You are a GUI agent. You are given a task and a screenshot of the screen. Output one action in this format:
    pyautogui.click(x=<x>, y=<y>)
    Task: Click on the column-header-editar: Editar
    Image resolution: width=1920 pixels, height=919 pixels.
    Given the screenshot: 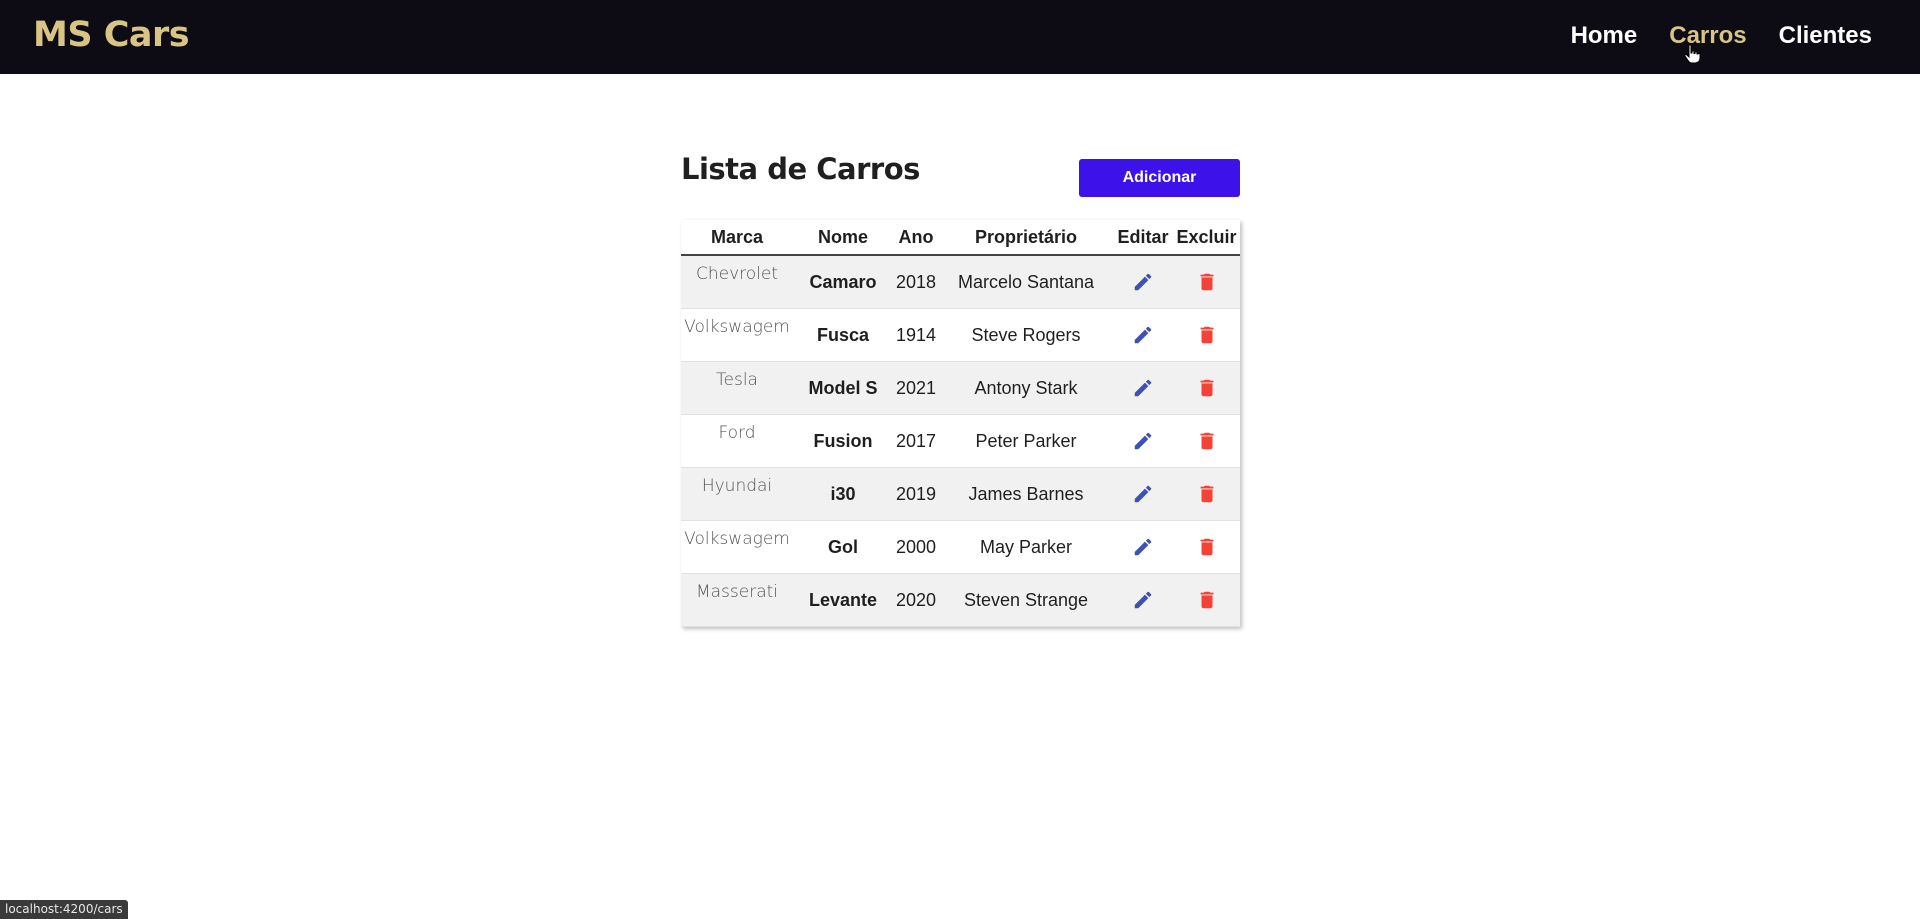 What is the action you would take?
    pyautogui.click(x=1143, y=238)
    